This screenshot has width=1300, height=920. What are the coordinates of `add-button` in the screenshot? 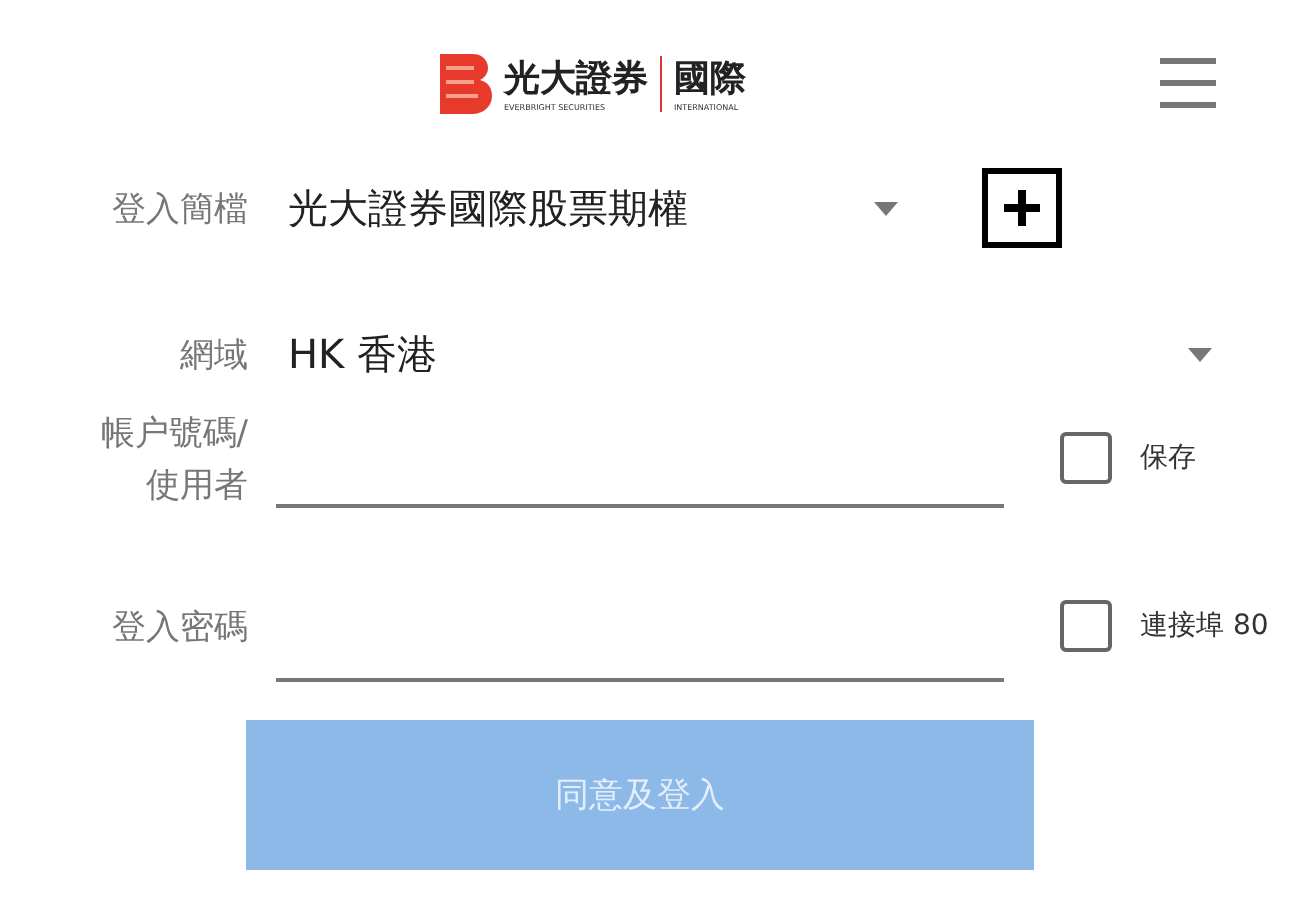 It's located at (1022, 208).